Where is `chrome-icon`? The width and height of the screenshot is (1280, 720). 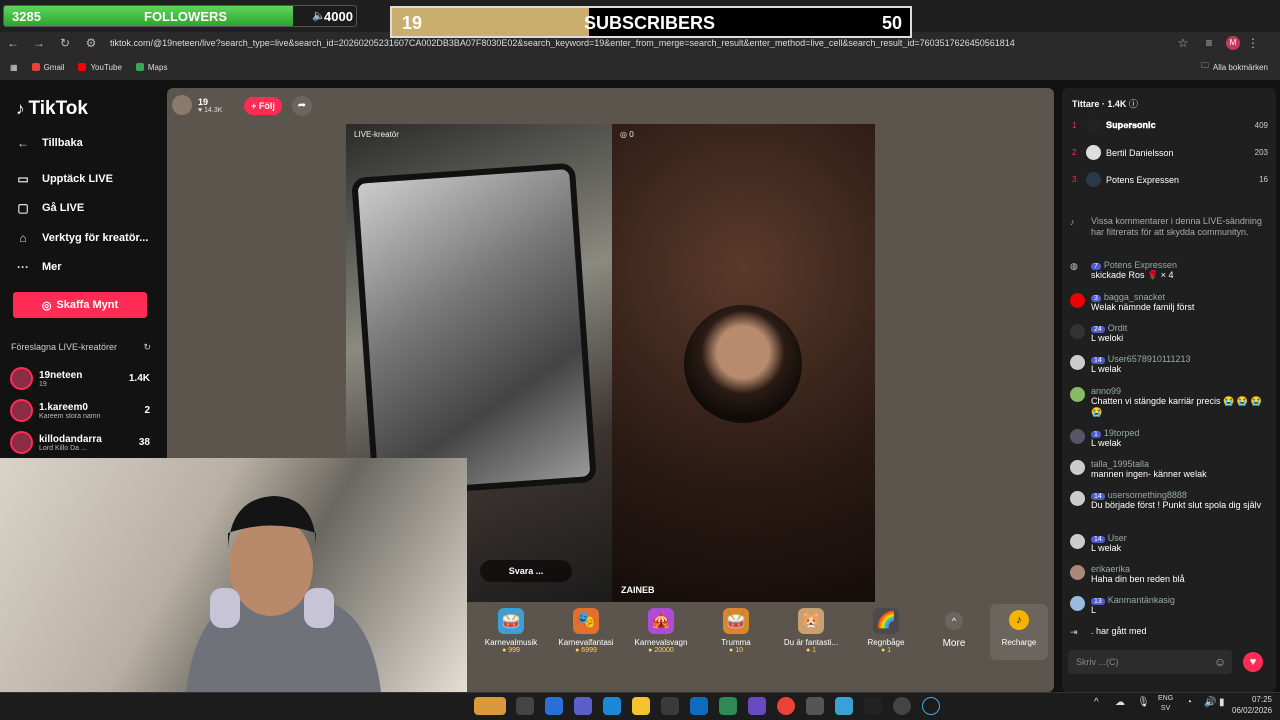
chrome-icon is located at coordinates (786, 706).